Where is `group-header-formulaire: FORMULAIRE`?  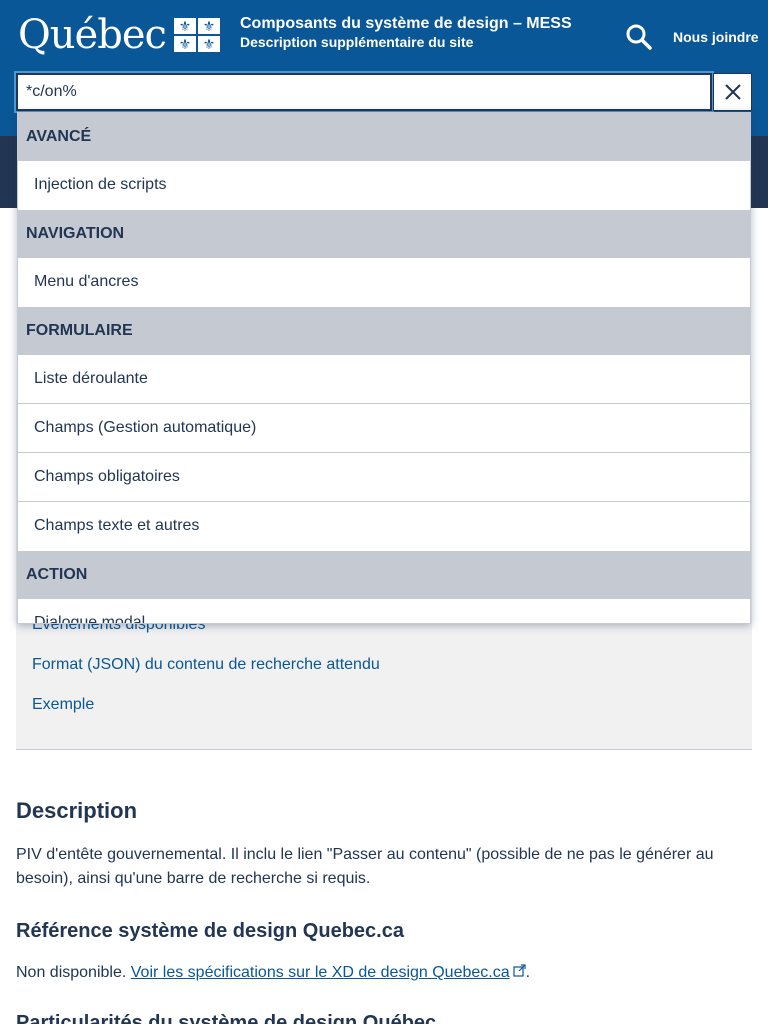 group-header-formulaire: FORMULAIRE is located at coordinates (384, 331).